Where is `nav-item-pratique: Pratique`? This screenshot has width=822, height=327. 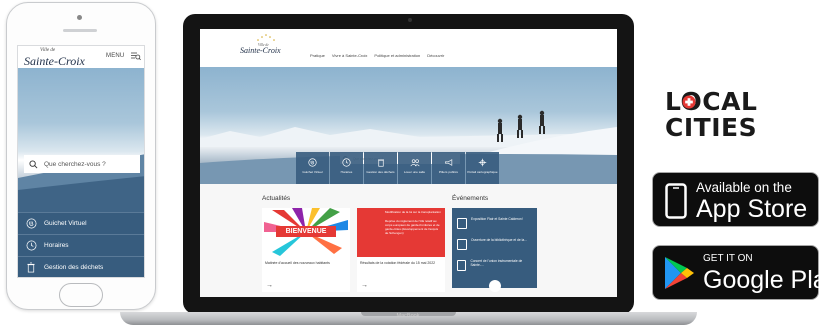 nav-item-pratique: Pratique is located at coordinates (317, 55).